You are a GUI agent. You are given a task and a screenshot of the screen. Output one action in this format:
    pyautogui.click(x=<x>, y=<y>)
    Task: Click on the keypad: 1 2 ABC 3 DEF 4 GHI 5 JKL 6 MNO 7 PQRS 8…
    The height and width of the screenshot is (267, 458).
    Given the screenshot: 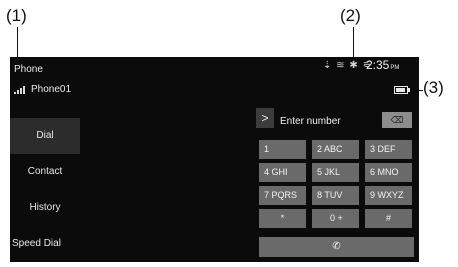 What is the action you would take?
    pyautogui.click(x=336, y=184)
    